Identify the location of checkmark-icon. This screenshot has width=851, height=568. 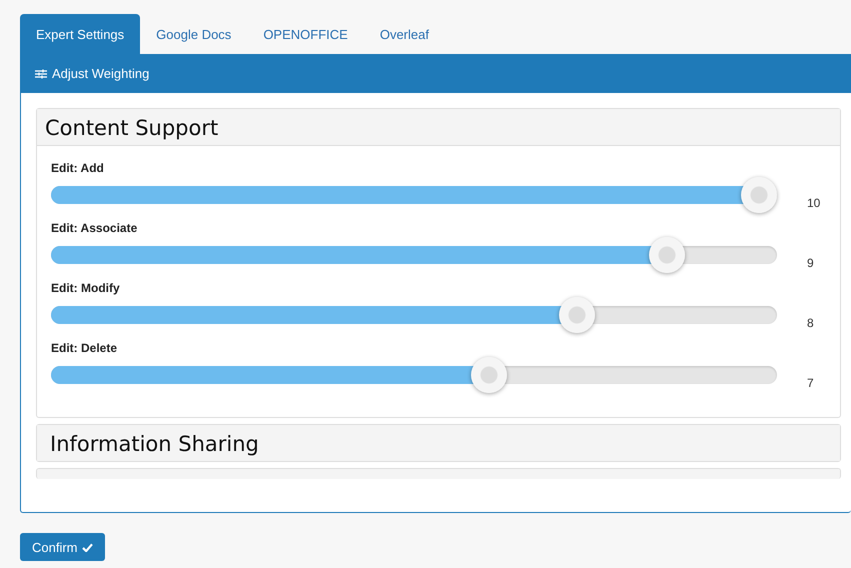
(87, 547).